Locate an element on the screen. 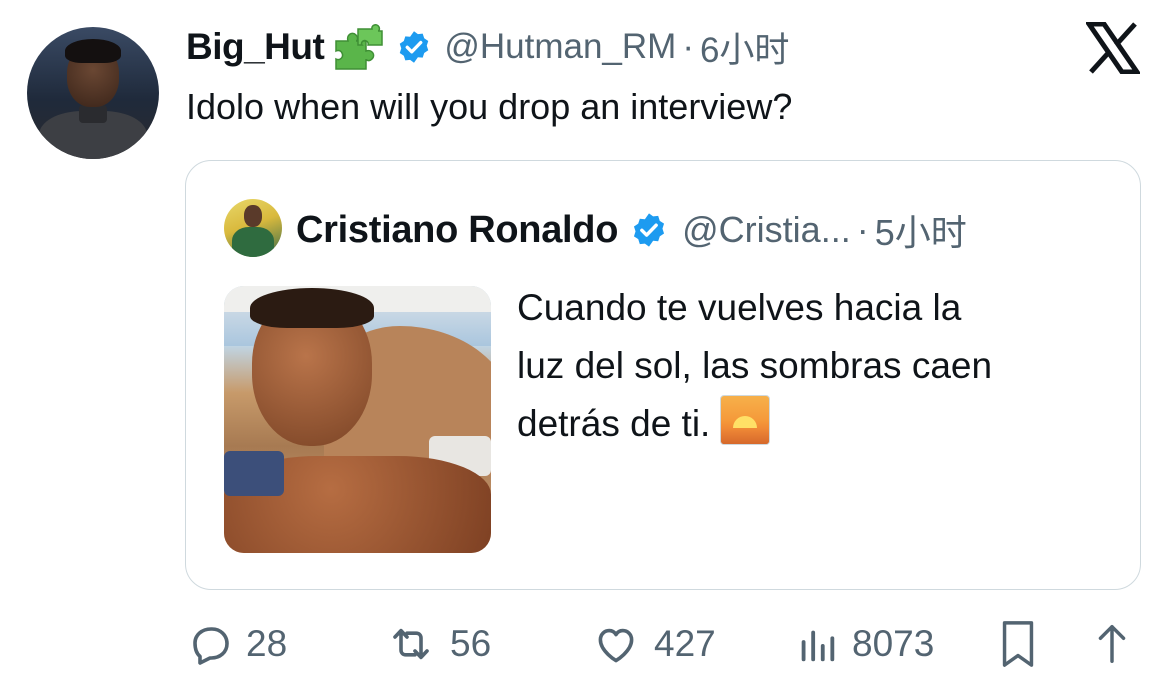  bookmark-button is located at coordinates (1018, 644).